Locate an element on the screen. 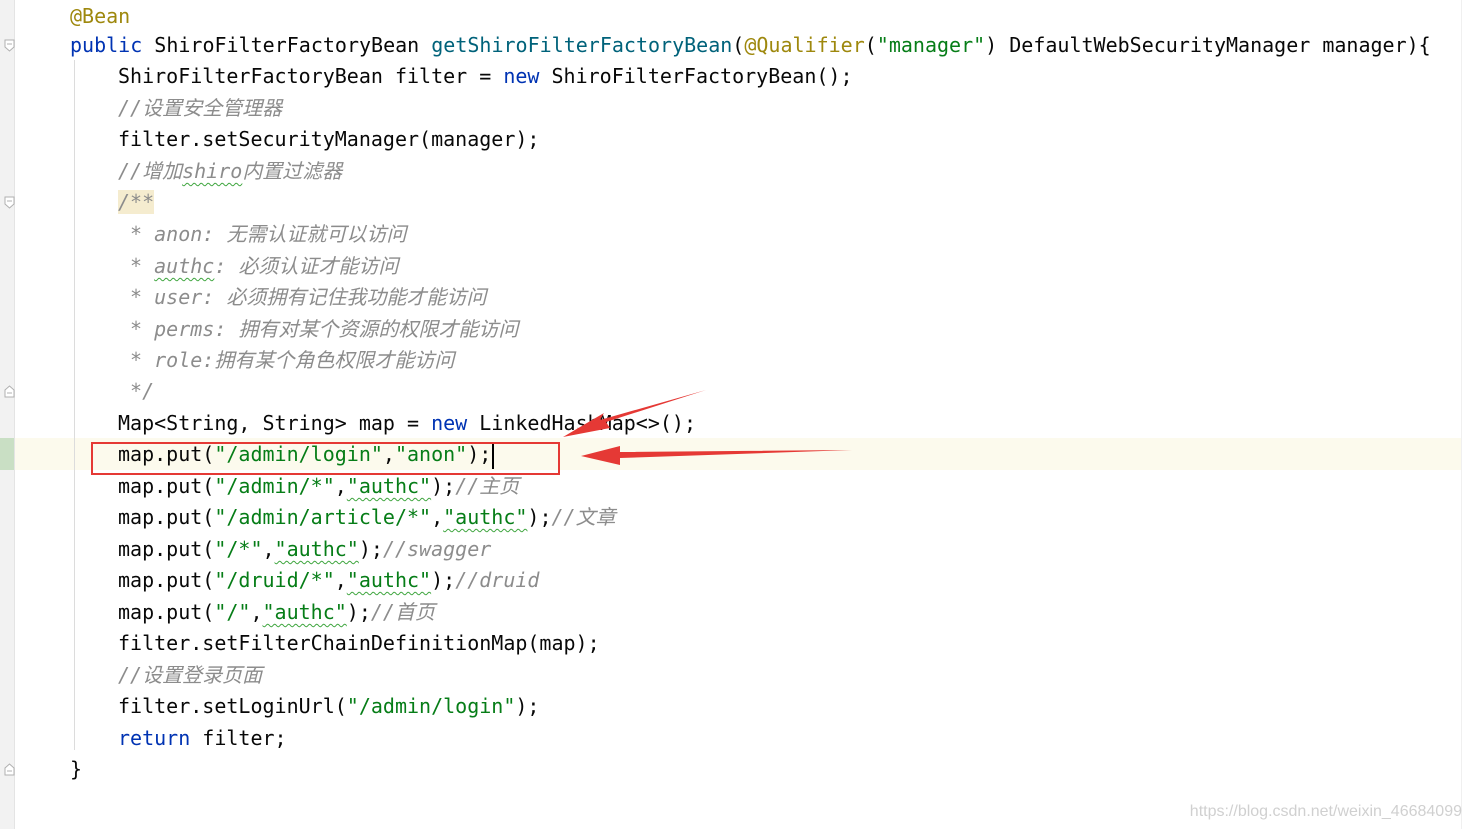 The width and height of the screenshot is (1472, 829). arrow-upper is located at coordinates (634, 413).